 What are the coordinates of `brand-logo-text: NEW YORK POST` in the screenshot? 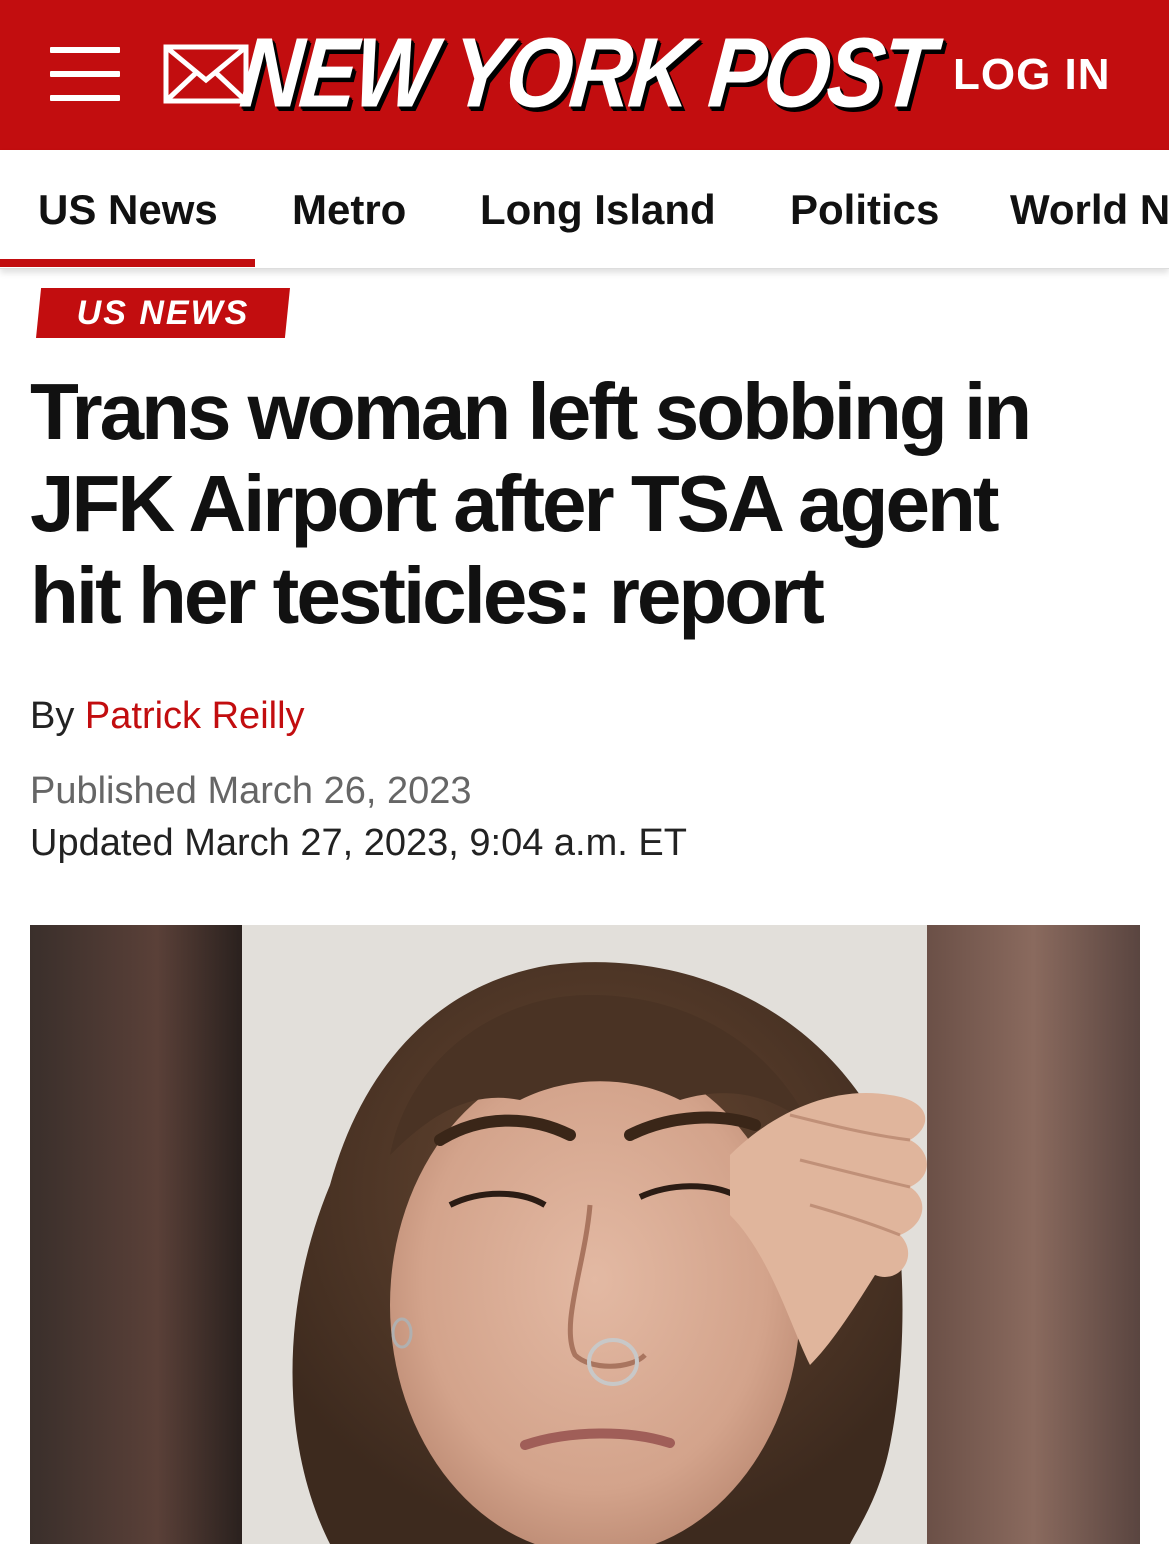 It's located at (586, 72).